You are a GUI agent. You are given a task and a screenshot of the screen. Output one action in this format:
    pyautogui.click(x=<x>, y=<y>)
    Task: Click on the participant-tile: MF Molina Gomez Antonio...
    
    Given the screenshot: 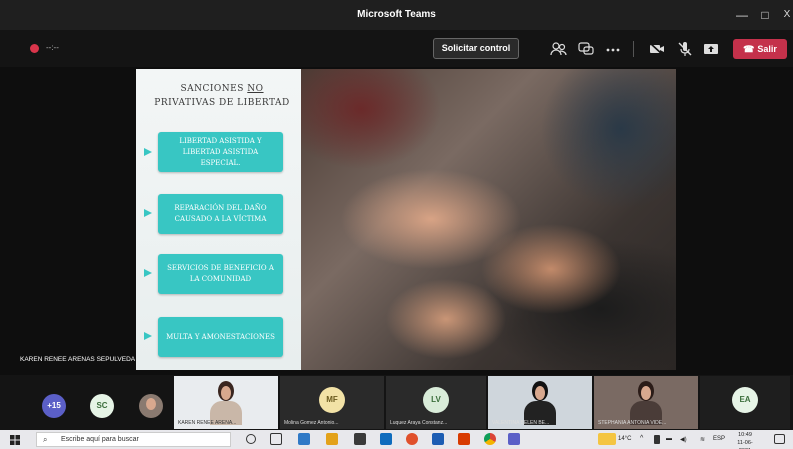 What is the action you would take?
    pyautogui.click(x=332, y=402)
    